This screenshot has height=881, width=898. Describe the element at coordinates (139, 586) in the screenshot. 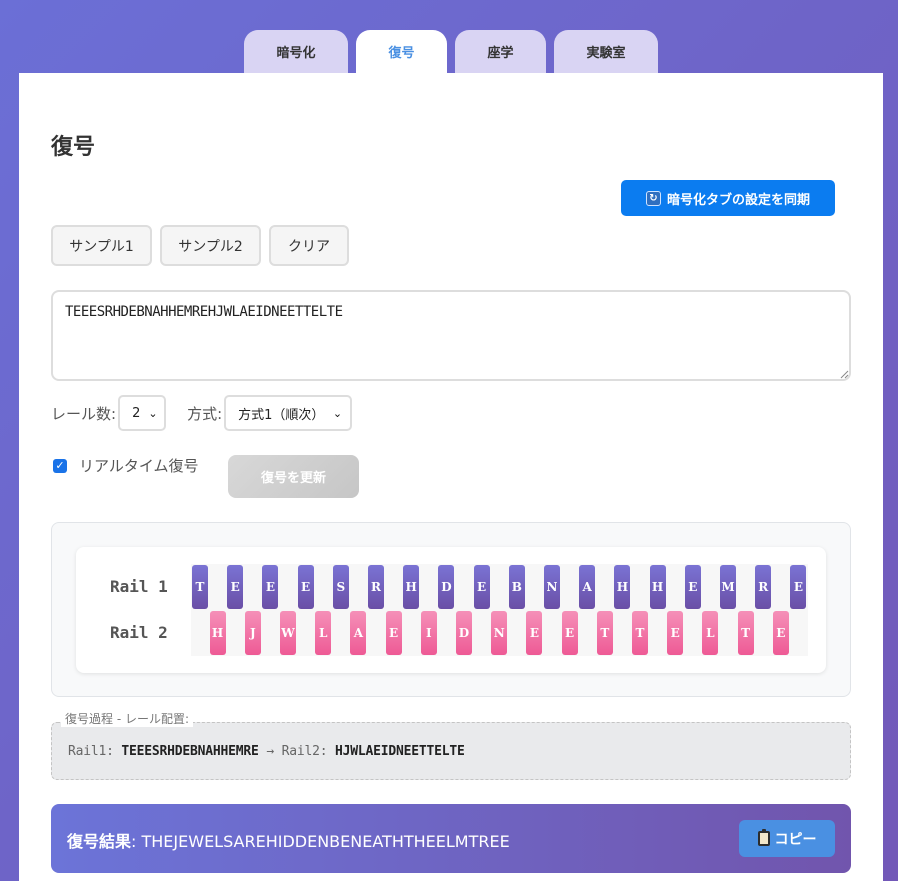

I see `rail1-label: Rail 1` at that location.